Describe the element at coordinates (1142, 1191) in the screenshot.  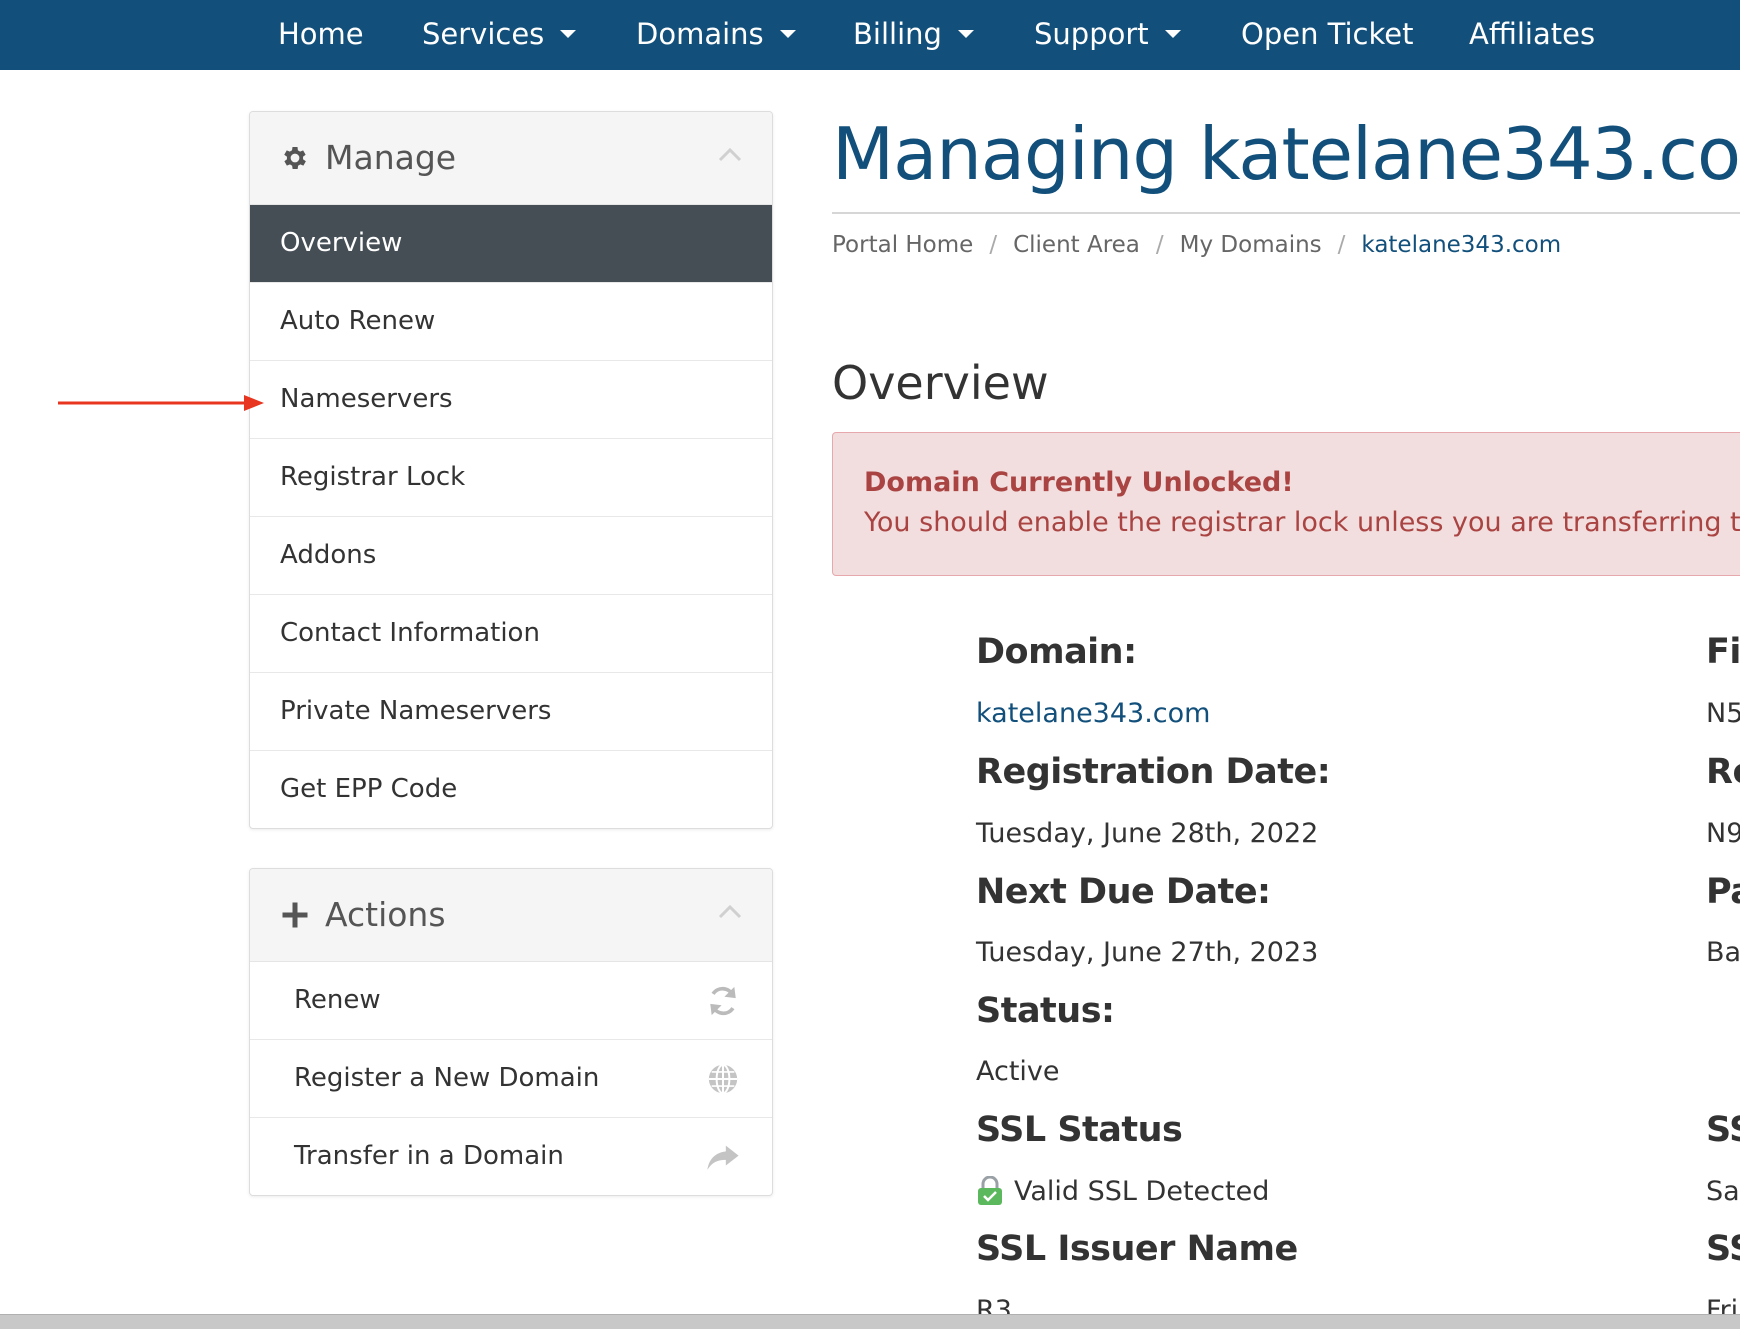
I see `ssl-status-value: Valid SSL Detected` at that location.